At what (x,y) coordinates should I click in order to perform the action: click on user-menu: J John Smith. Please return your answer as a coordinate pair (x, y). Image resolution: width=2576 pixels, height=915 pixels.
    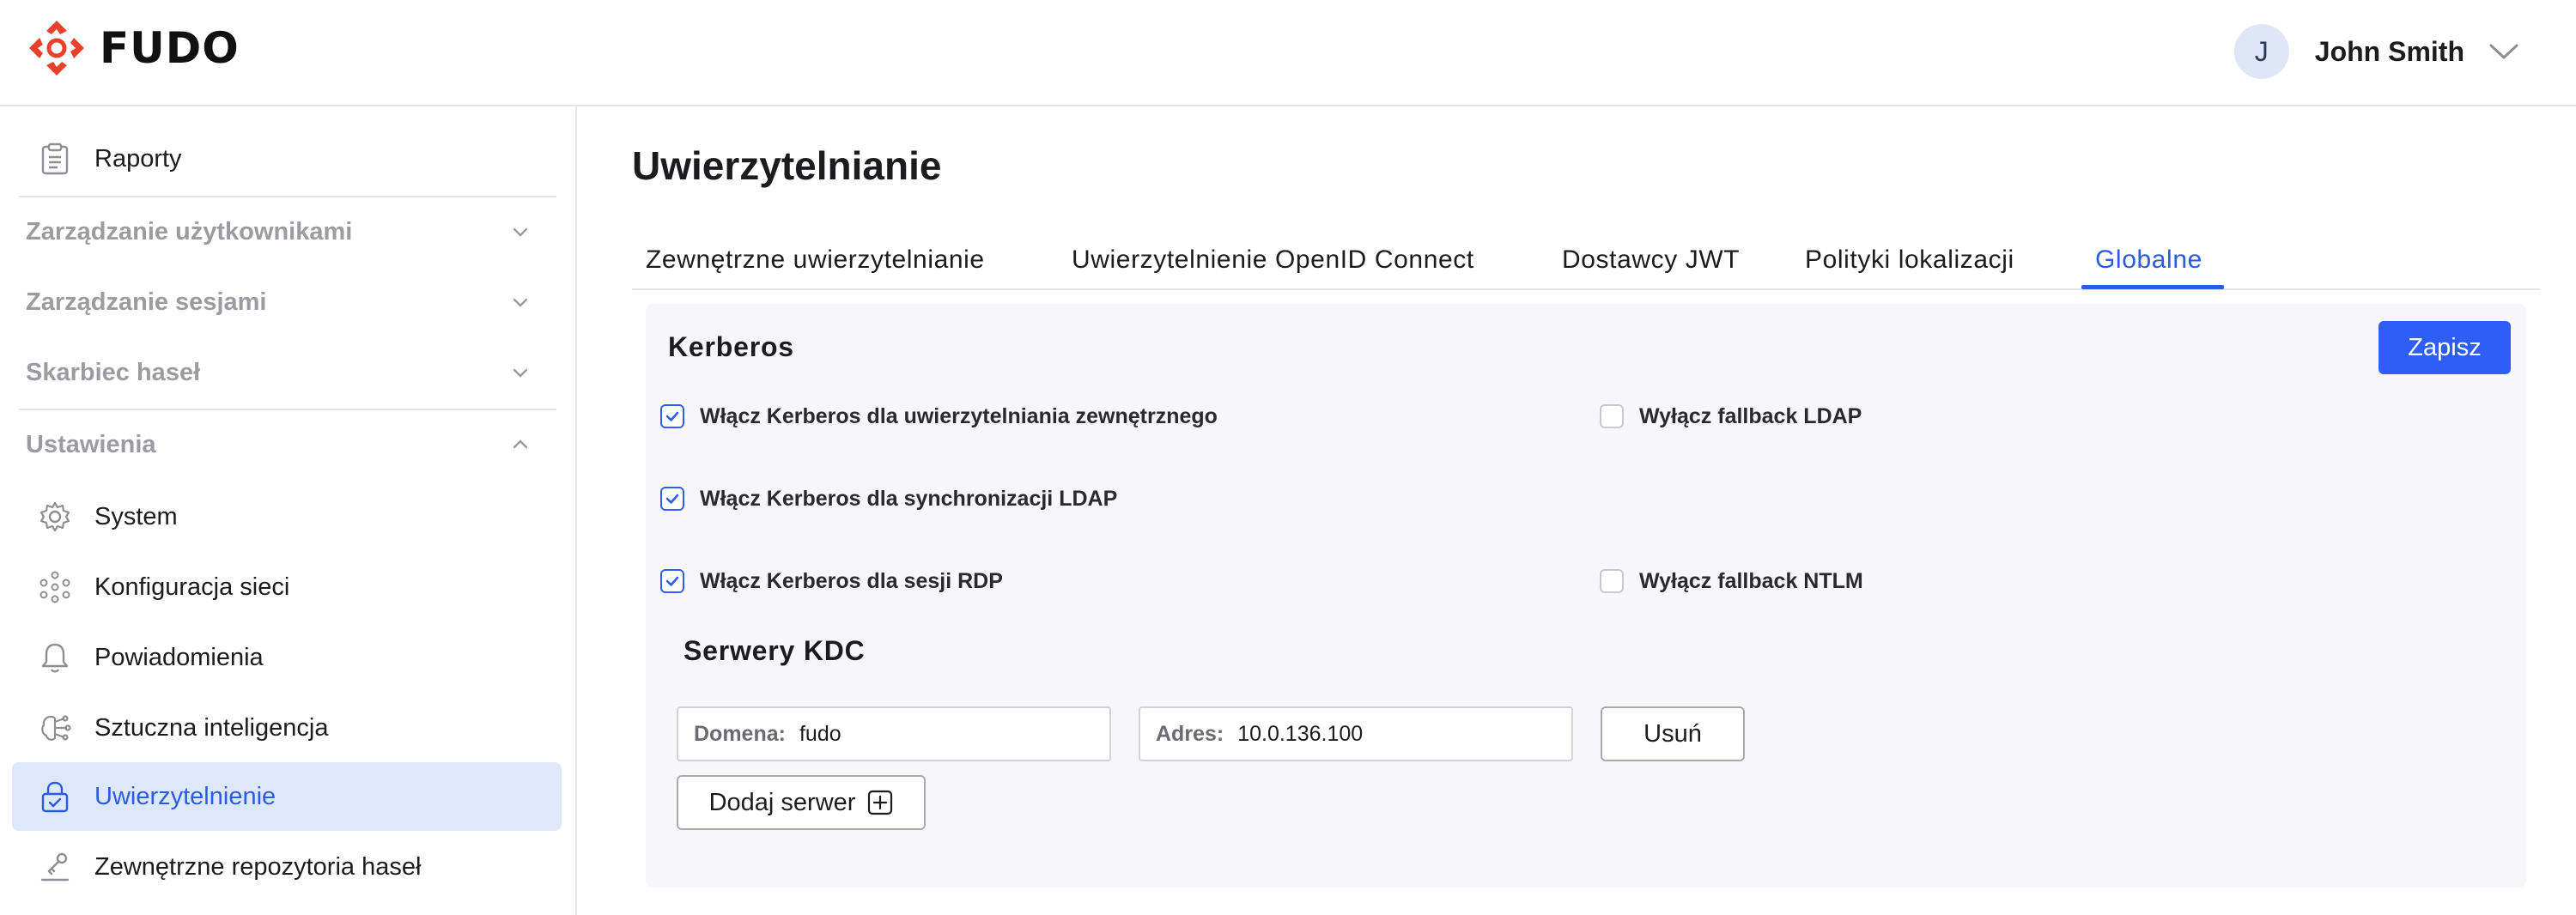
    Looking at the image, I should click on (2377, 51).